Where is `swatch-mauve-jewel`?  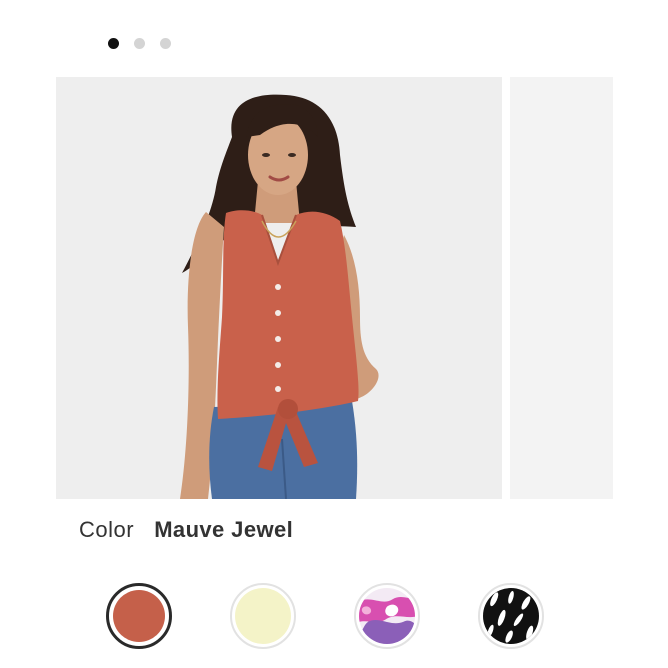
swatch-mauve-jewel is located at coordinates (139, 616).